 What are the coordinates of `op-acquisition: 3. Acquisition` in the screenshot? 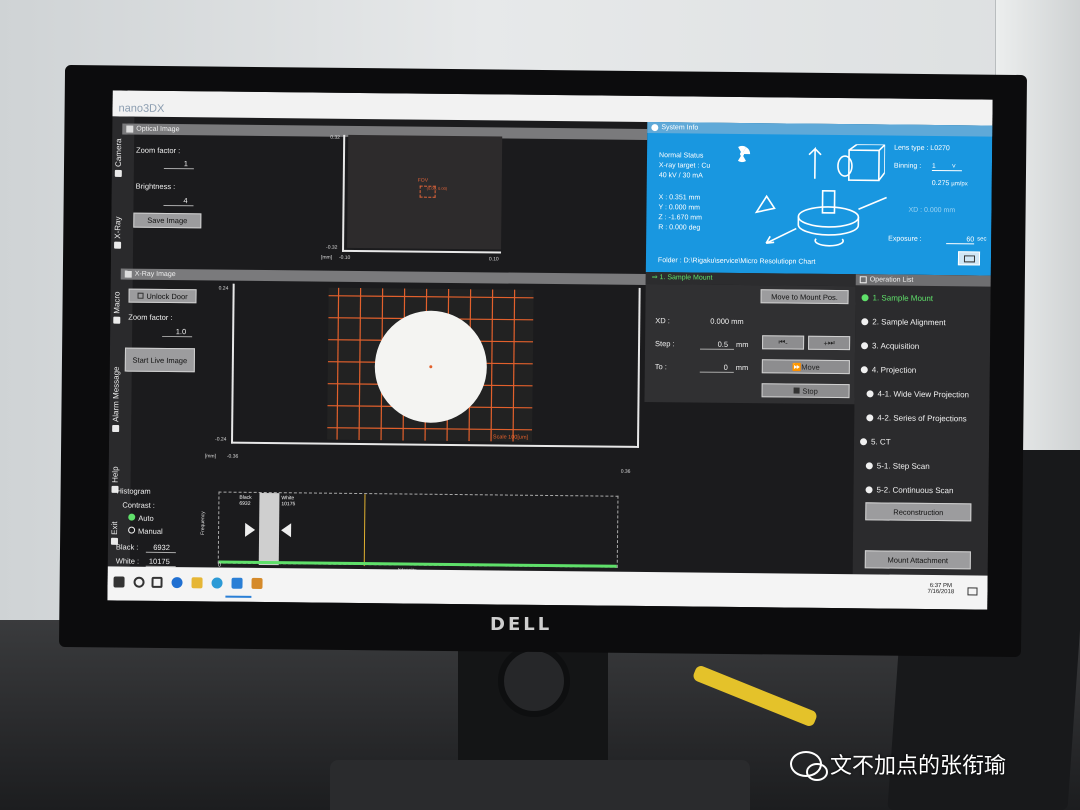 It's located at (890, 346).